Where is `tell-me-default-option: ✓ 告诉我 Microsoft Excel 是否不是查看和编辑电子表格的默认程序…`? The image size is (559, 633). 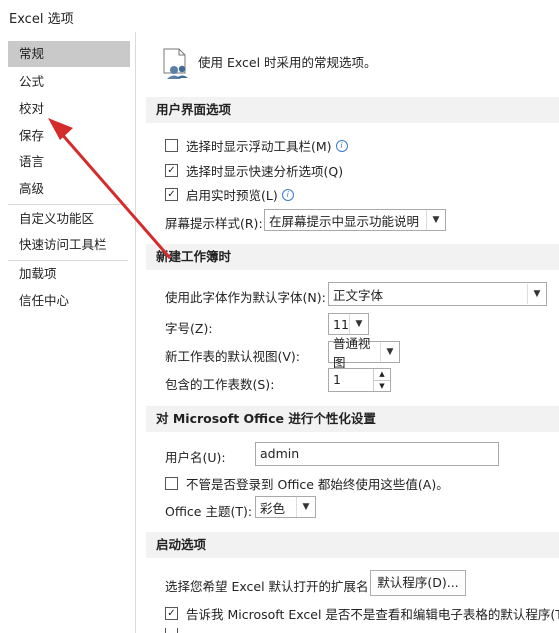 tell-me-default-option: ✓ 告诉我 Microsoft Excel 是否不是查看和编辑电子表格的默认程序… is located at coordinates (362, 613).